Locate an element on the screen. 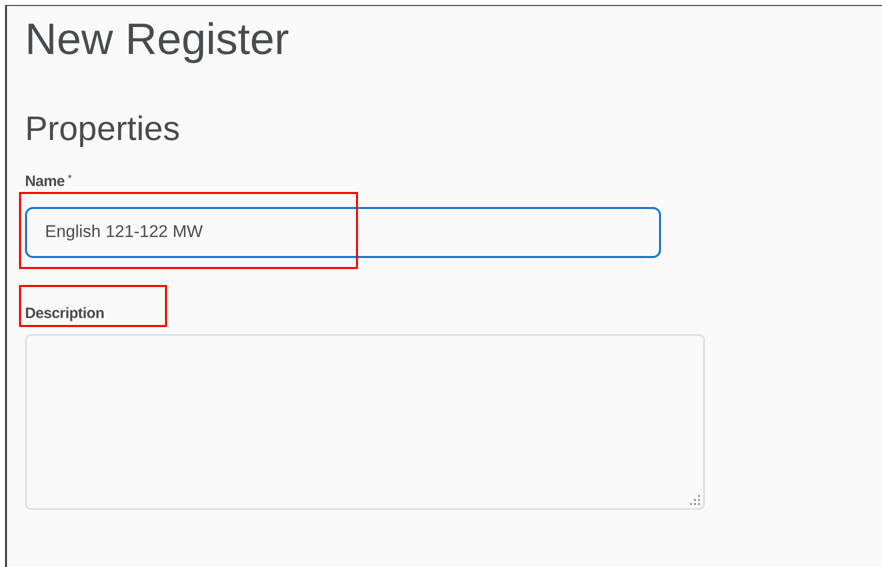  name-field: English 121-122 MW is located at coordinates (343, 232).